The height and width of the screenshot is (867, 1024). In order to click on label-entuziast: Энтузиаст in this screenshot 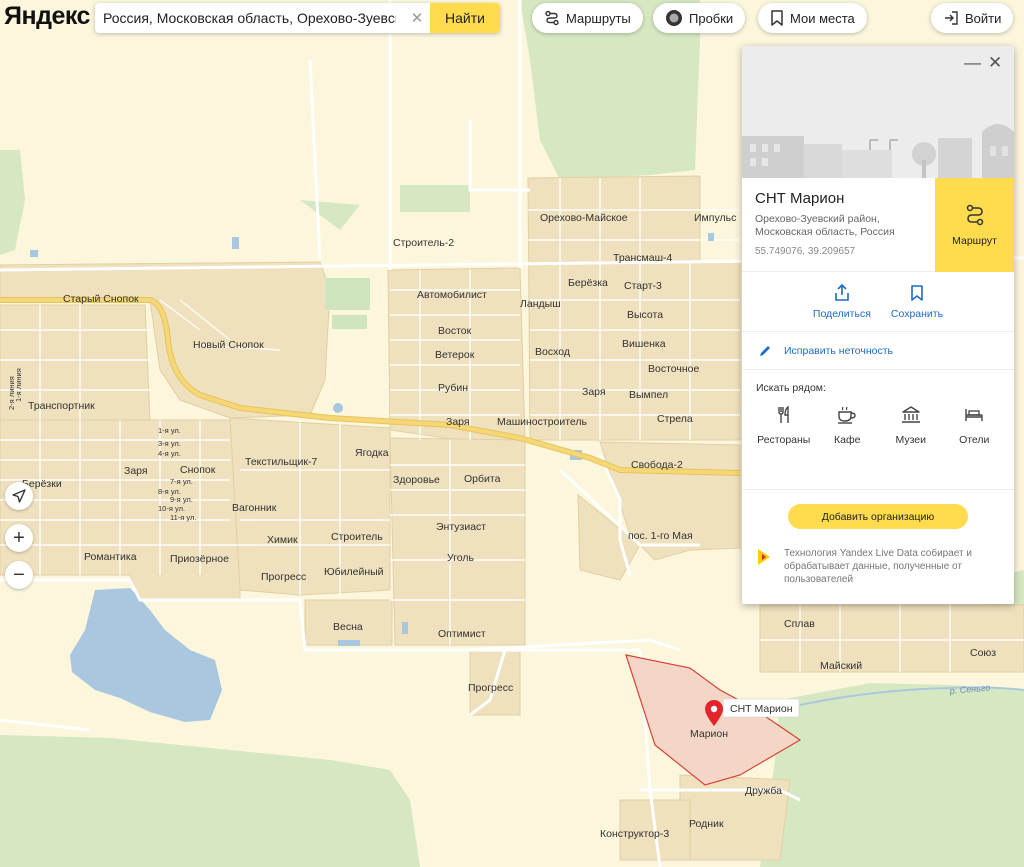, I will do `click(461, 527)`.